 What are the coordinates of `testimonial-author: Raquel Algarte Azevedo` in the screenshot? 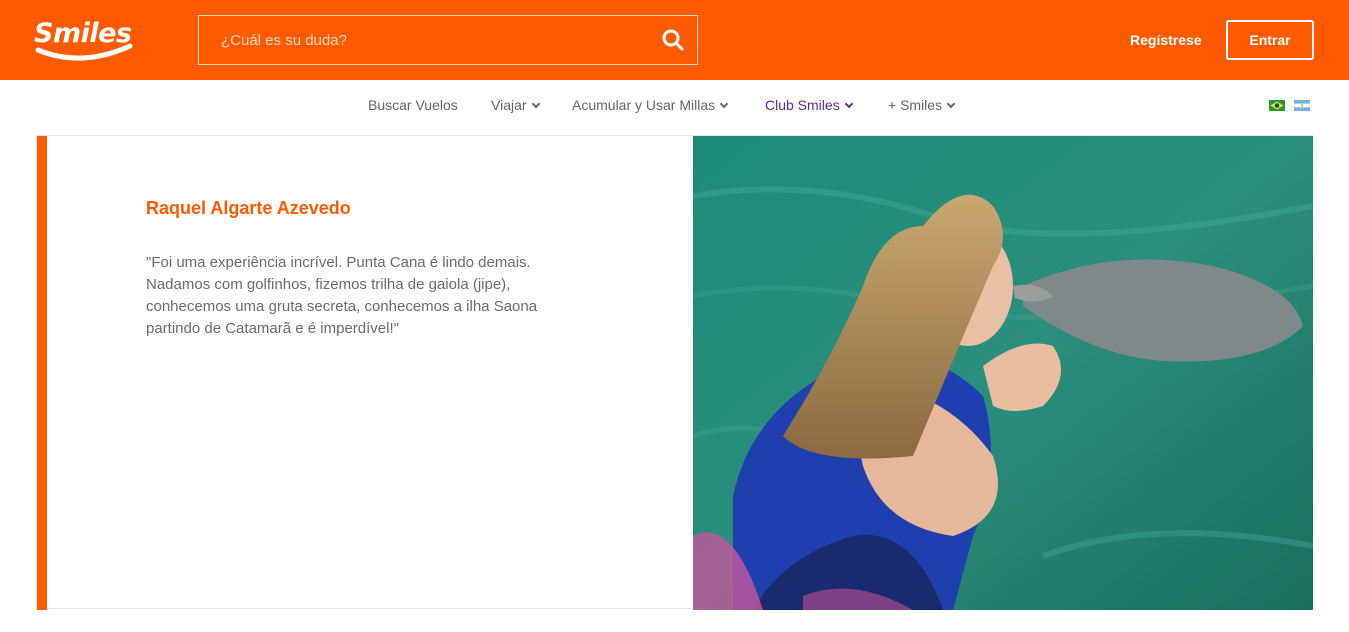 It's located at (248, 208).